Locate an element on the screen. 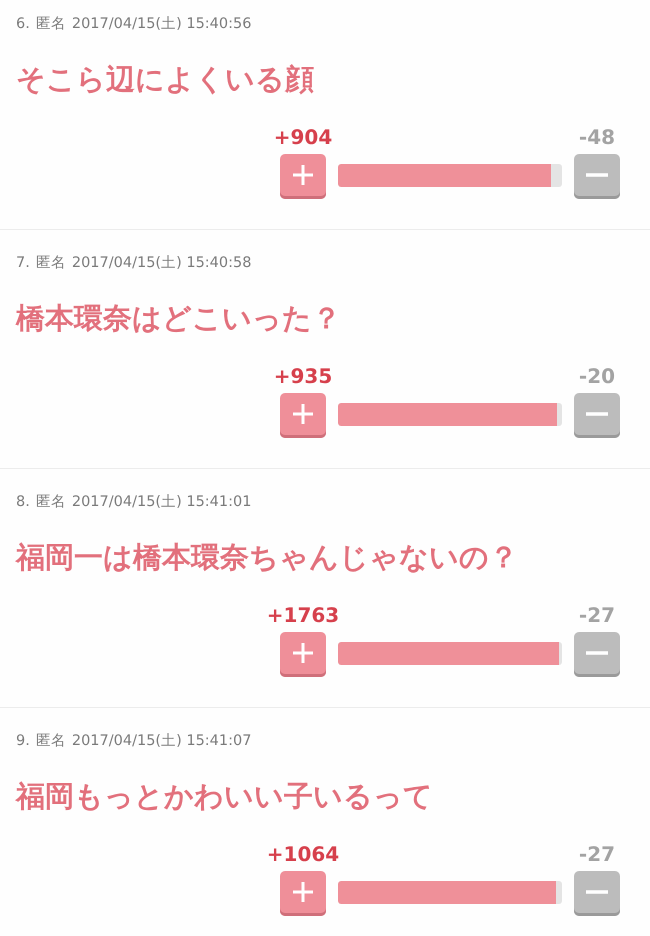  comment-text: 橋本環奈はどこいった？ is located at coordinates (179, 318).